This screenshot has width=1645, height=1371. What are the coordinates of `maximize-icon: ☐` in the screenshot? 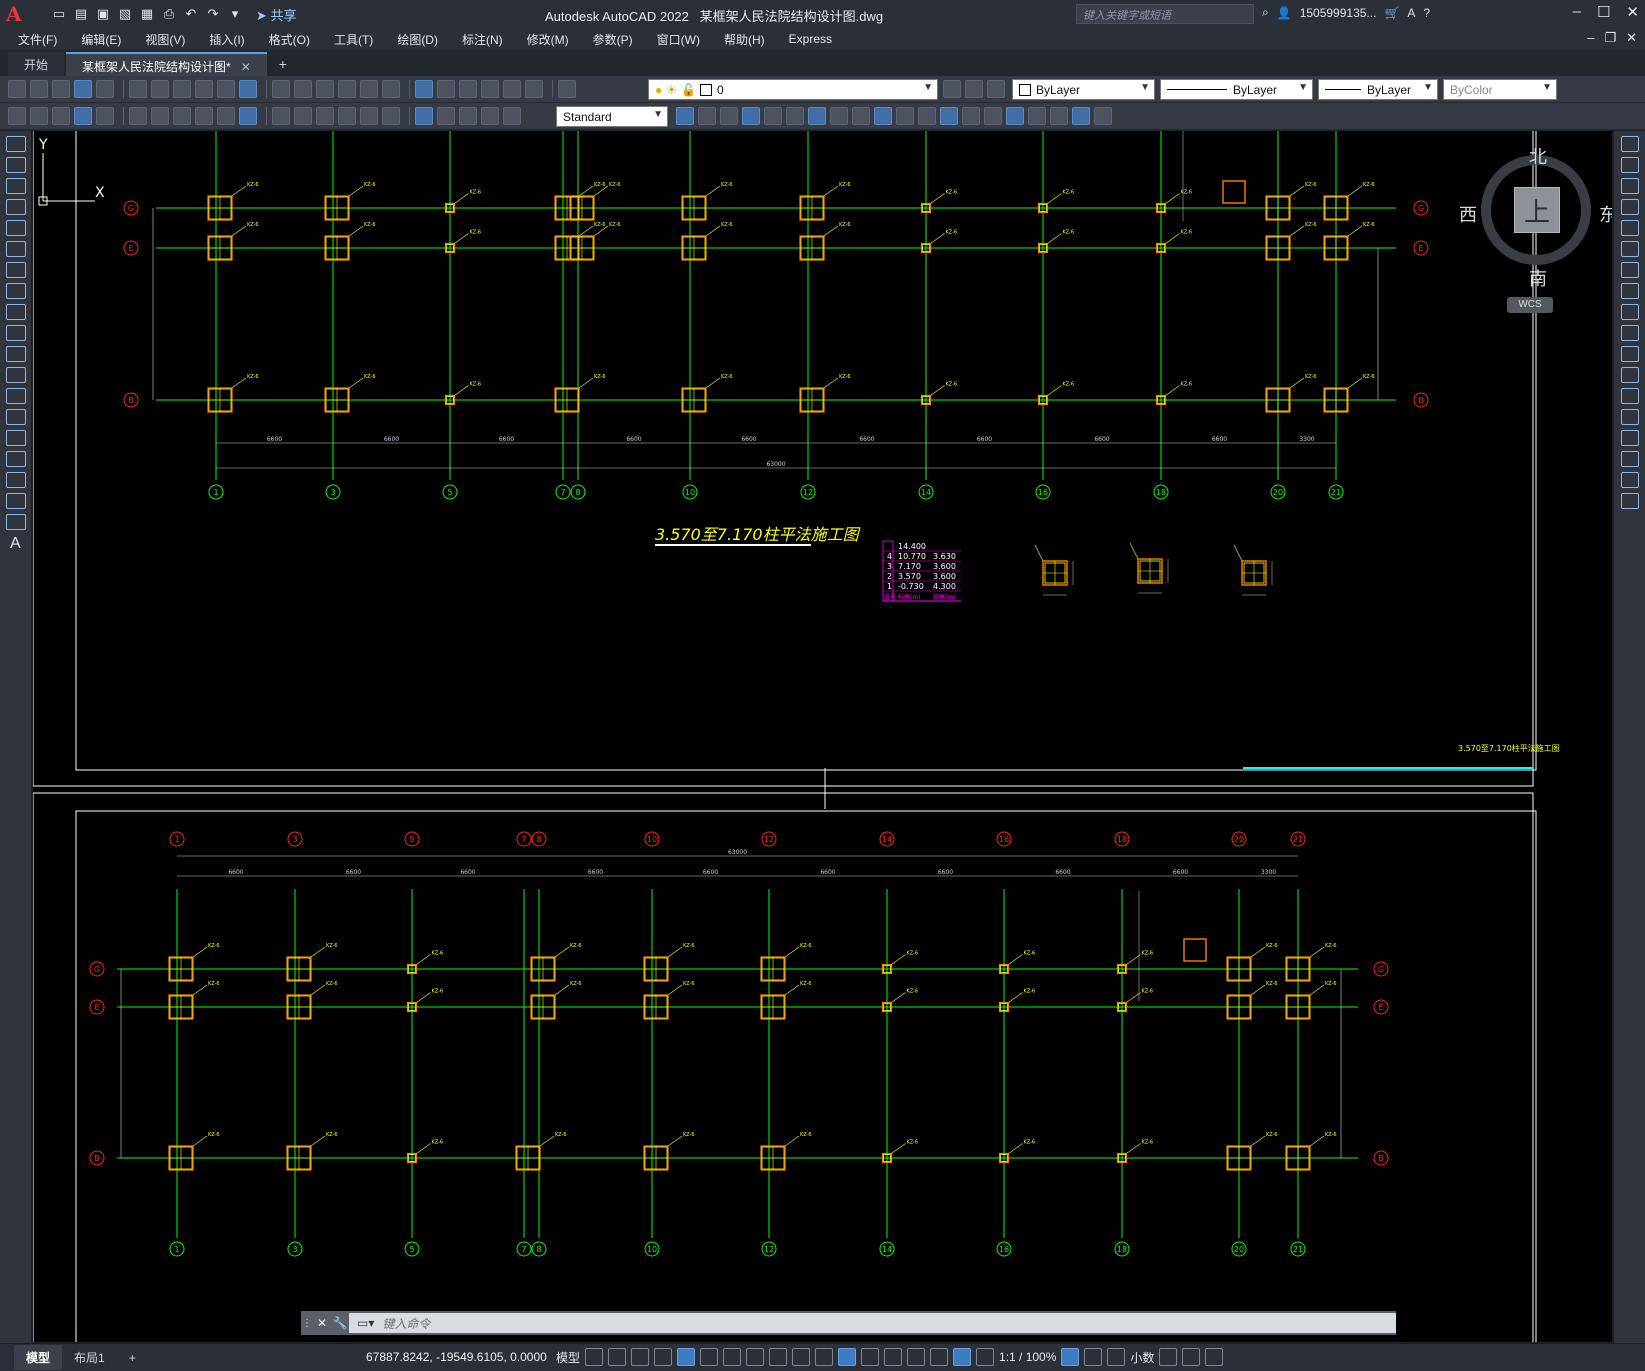 It's located at (1603, 12).